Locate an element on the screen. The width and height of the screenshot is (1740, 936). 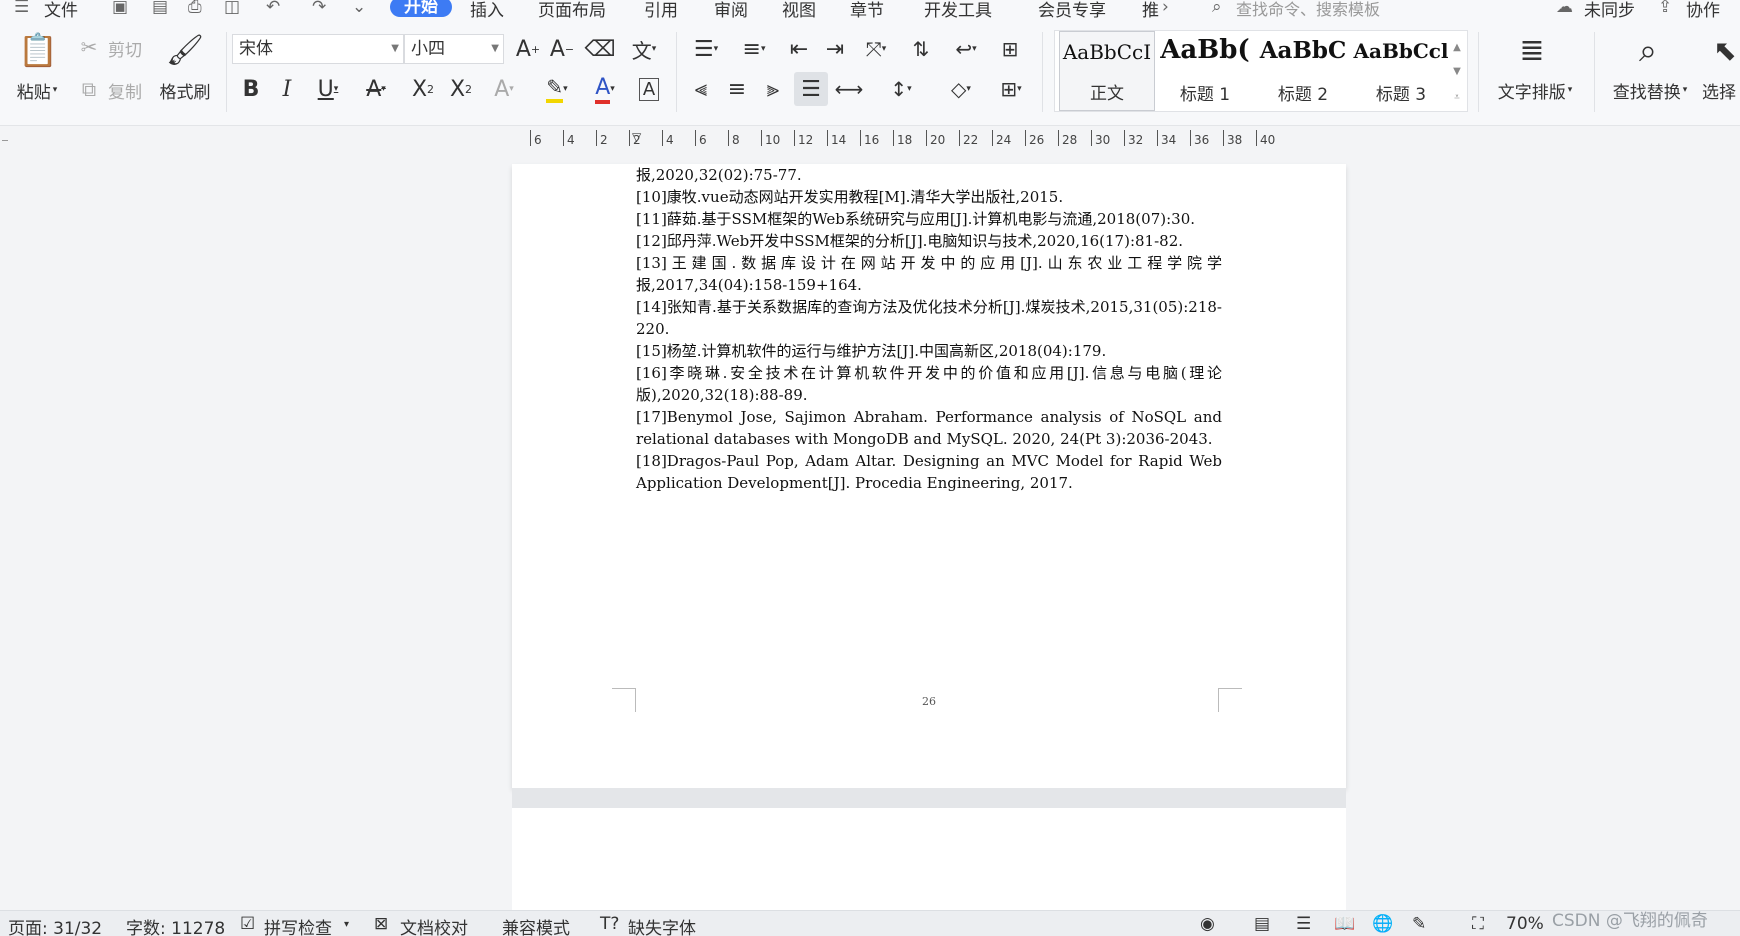
chevron-right-icon: › is located at coordinates (1165, 8).